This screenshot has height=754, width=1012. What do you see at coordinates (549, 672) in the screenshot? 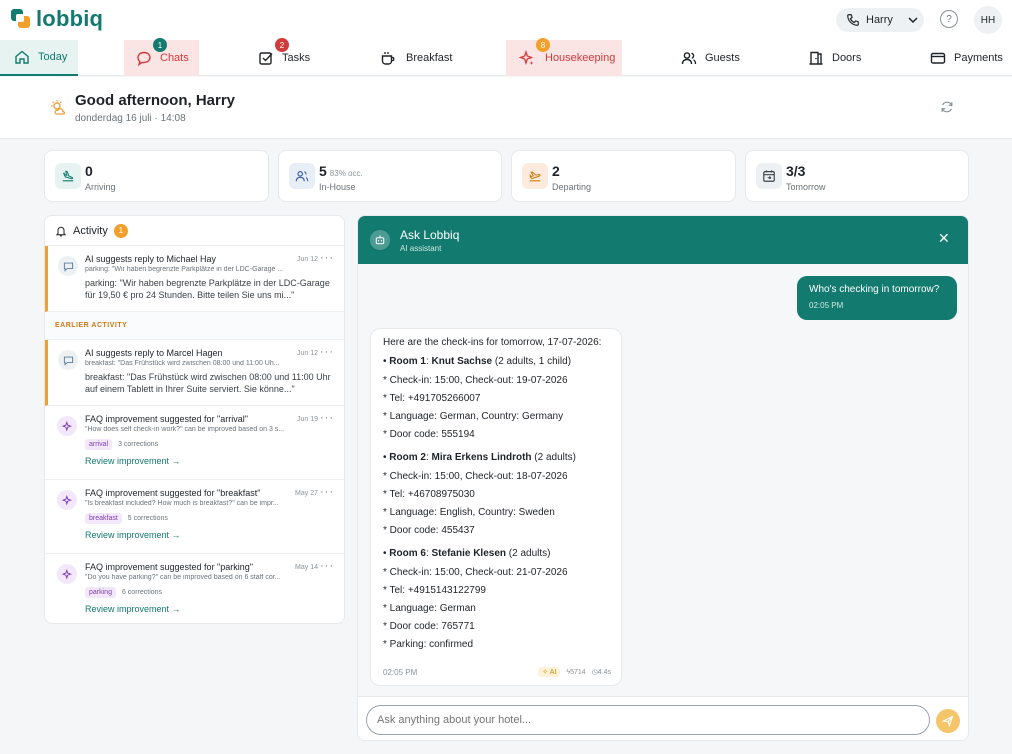
I see `ai-badge: ✧ AI` at bounding box center [549, 672].